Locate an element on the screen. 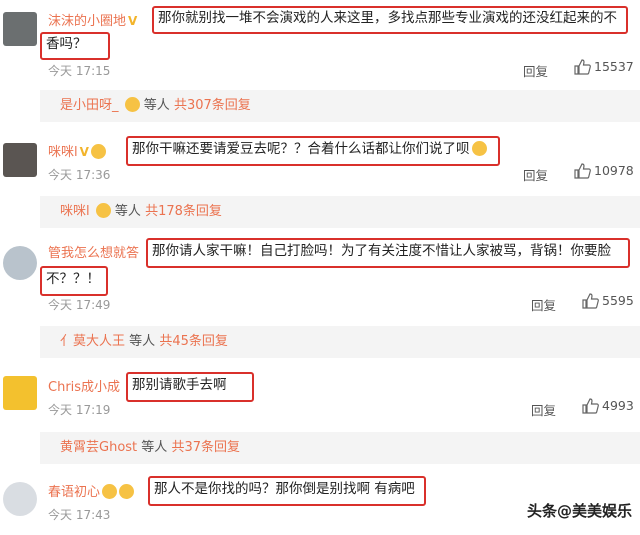 This screenshot has width=640, height=535. username-text: 沫沫的小圈地 is located at coordinates (87, 21).